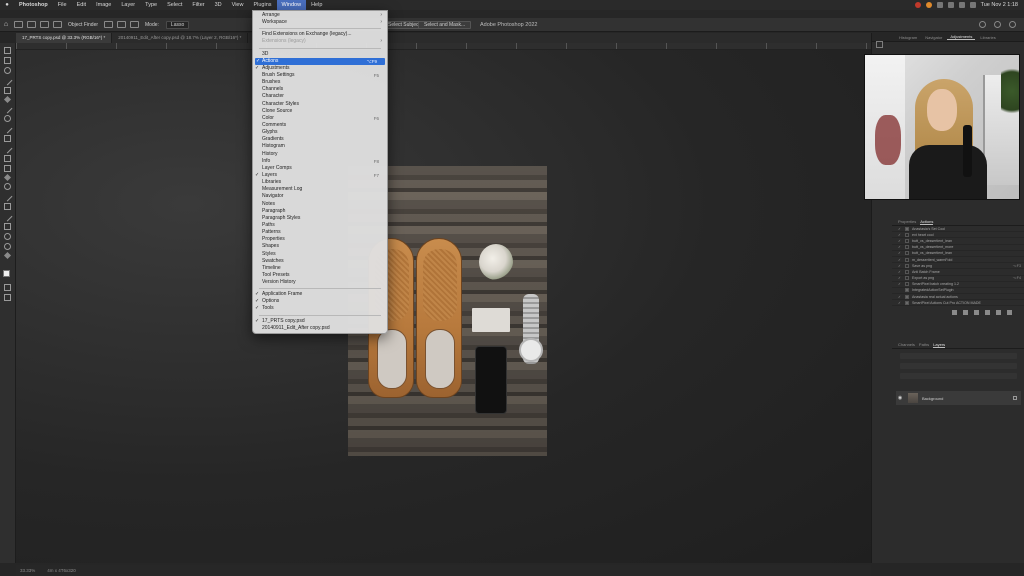  I want to click on screen-mode-icon, so click(7, 297).